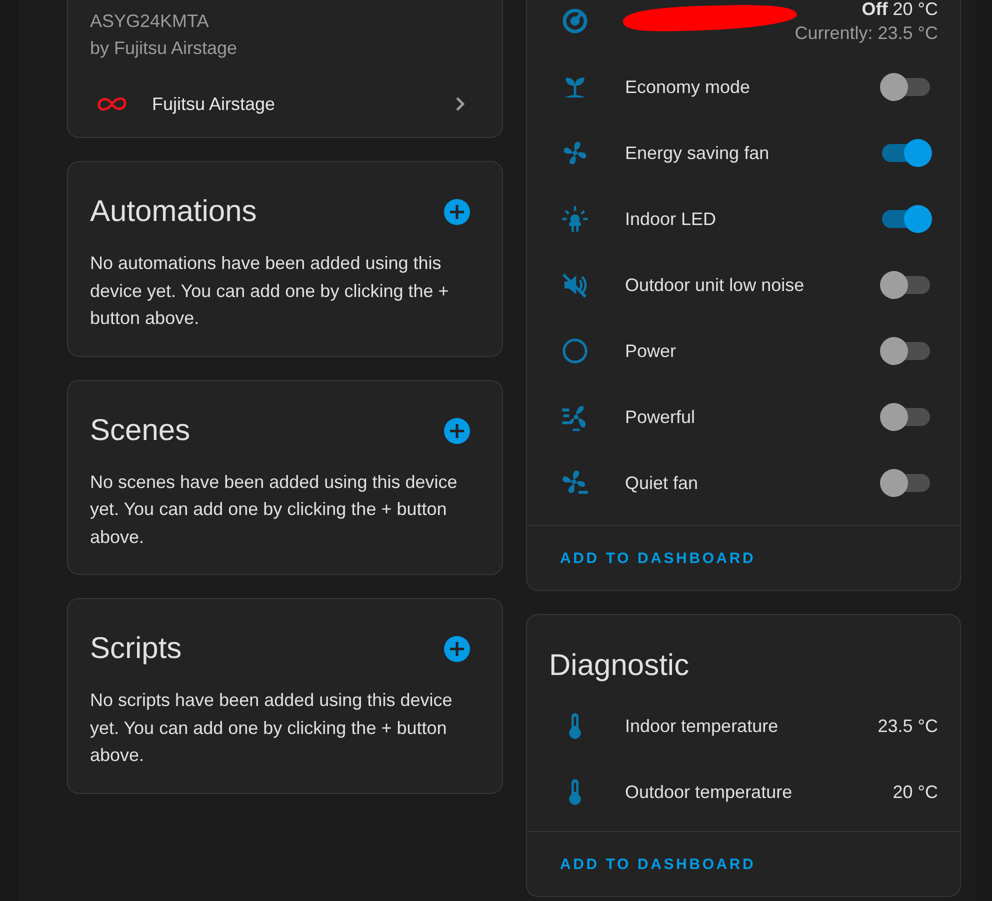 The image size is (992, 901). Describe the element at coordinates (575, 21) in the screenshot. I see `thermostat-icon` at that location.